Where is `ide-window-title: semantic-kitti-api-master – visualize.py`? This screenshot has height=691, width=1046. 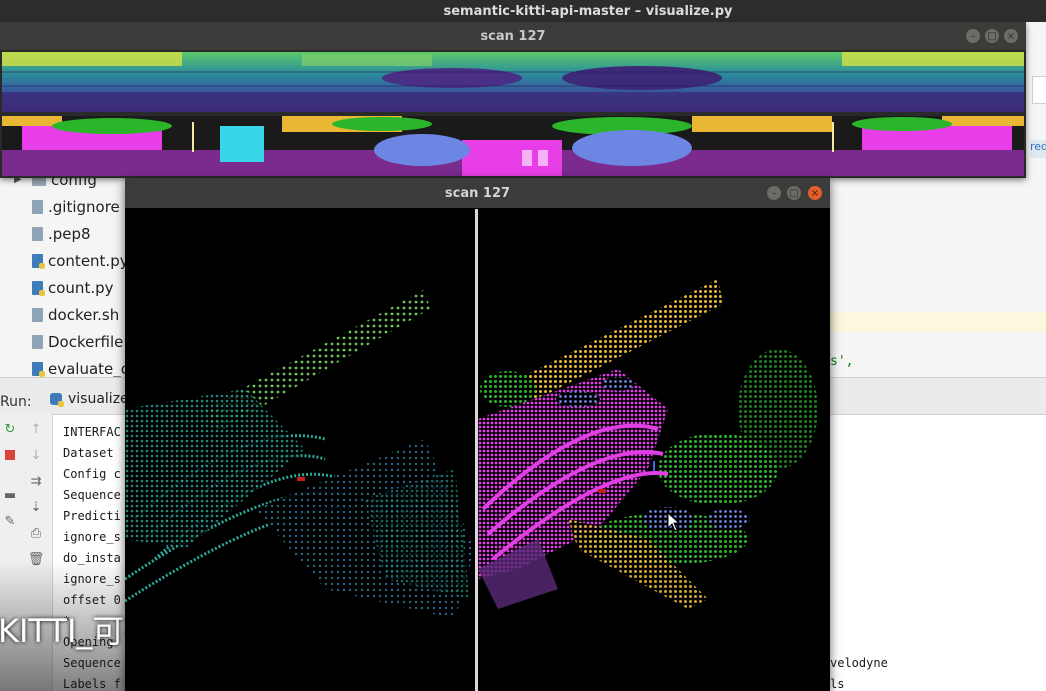 ide-window-title: semantic-kitti-api-master – visualize.py is located at coordinates (588, 11).